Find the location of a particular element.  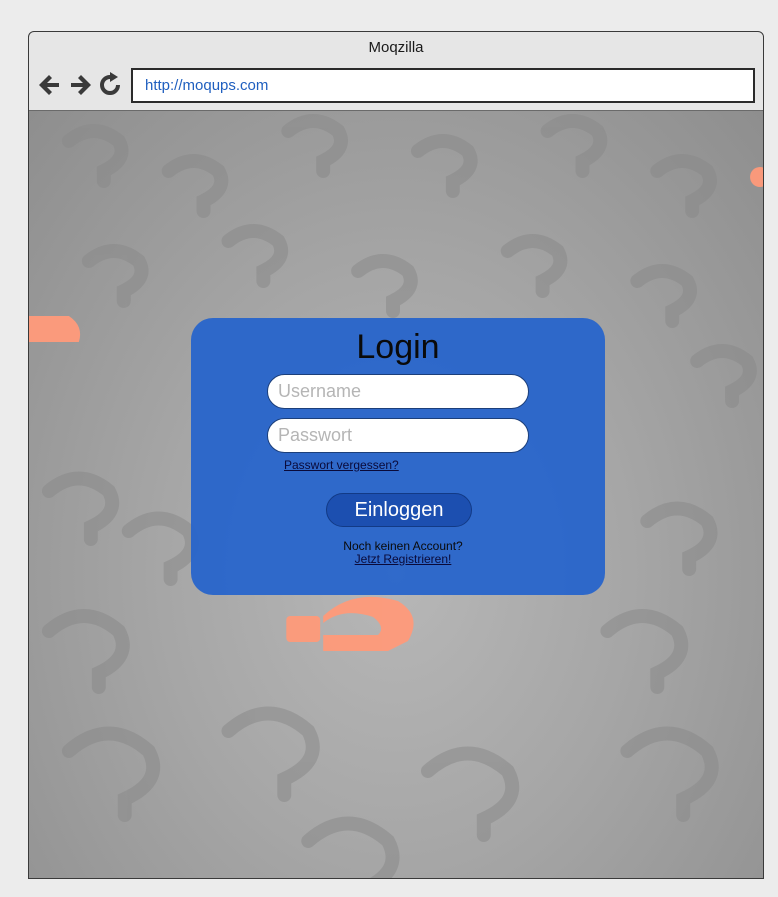

no-account-text: Noch keinen Account? is located at coordinates (403, 546).